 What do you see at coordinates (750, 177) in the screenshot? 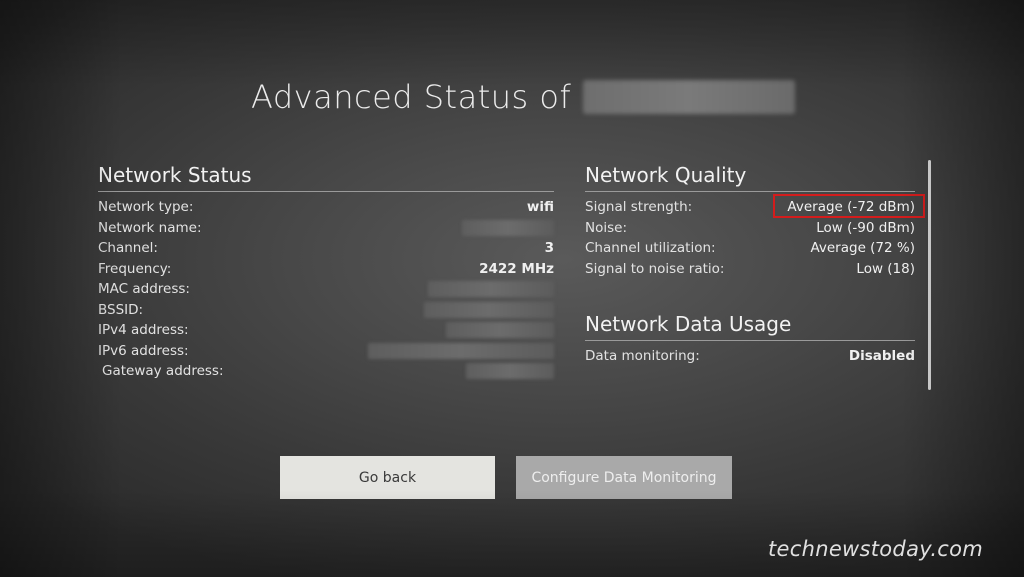
I see `network-quality-heading: Network Quality` at bounding box center [750, 177].